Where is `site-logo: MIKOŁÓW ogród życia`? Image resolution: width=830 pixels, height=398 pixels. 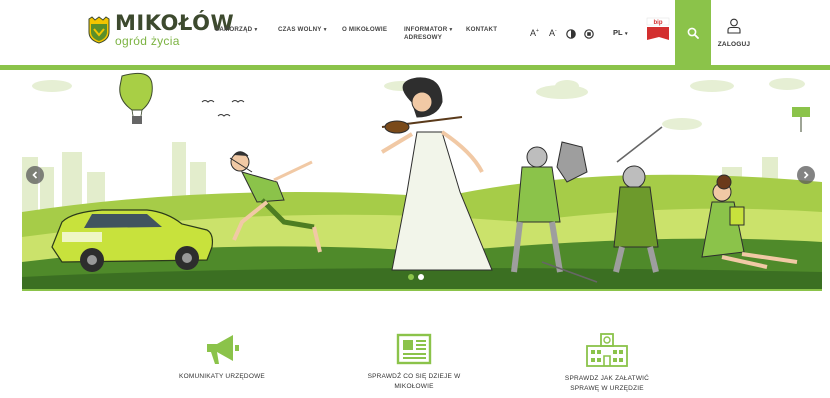 site-logo: MIKOŁÓW ogród życia is located at coordinates (161, 30).